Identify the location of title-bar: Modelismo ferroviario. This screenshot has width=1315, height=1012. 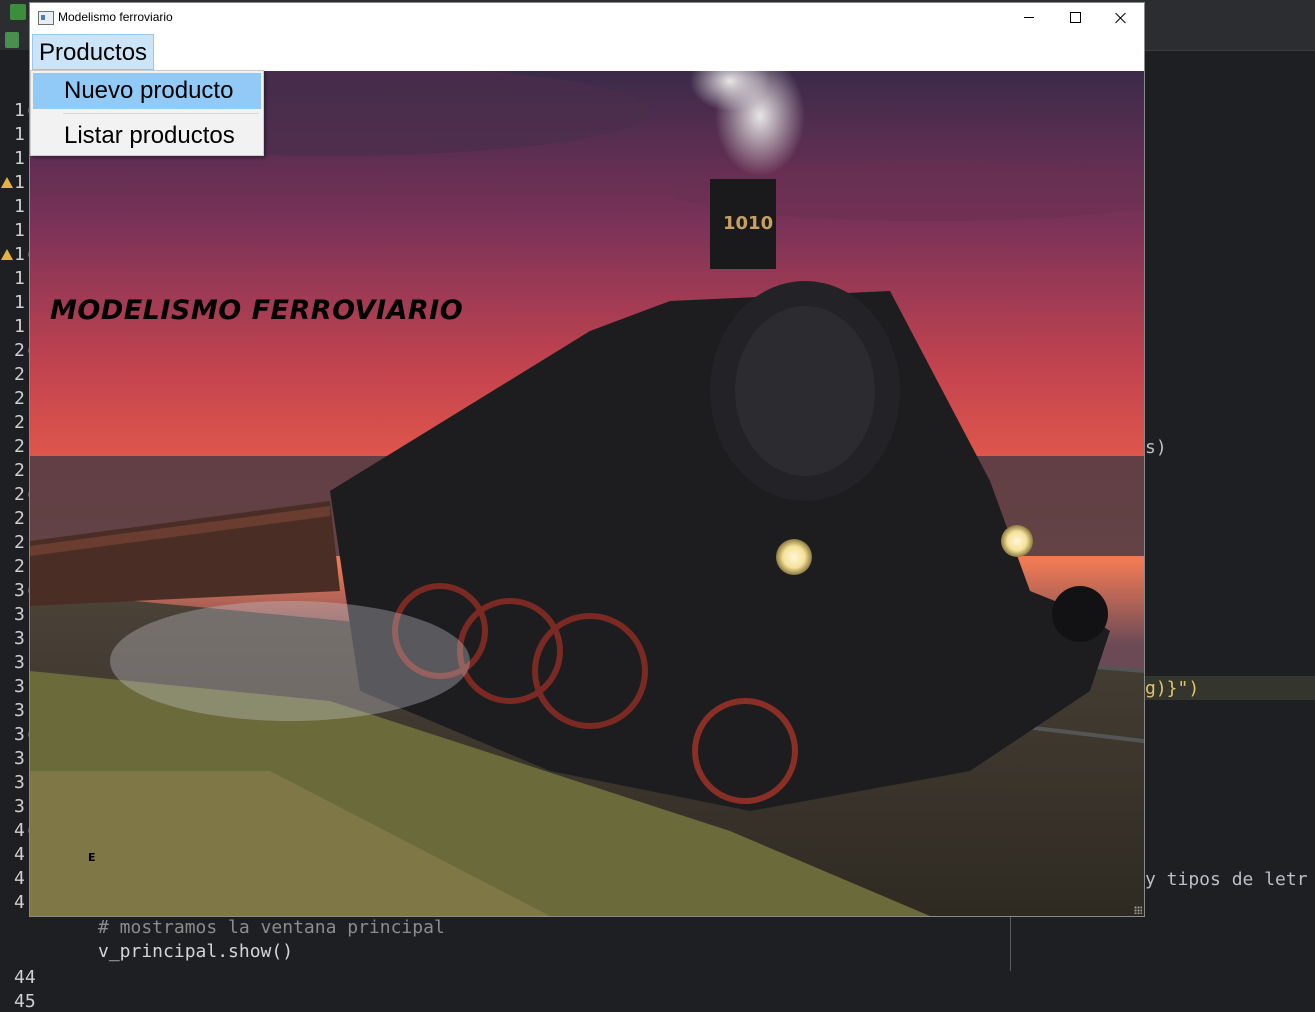
(587, 17).